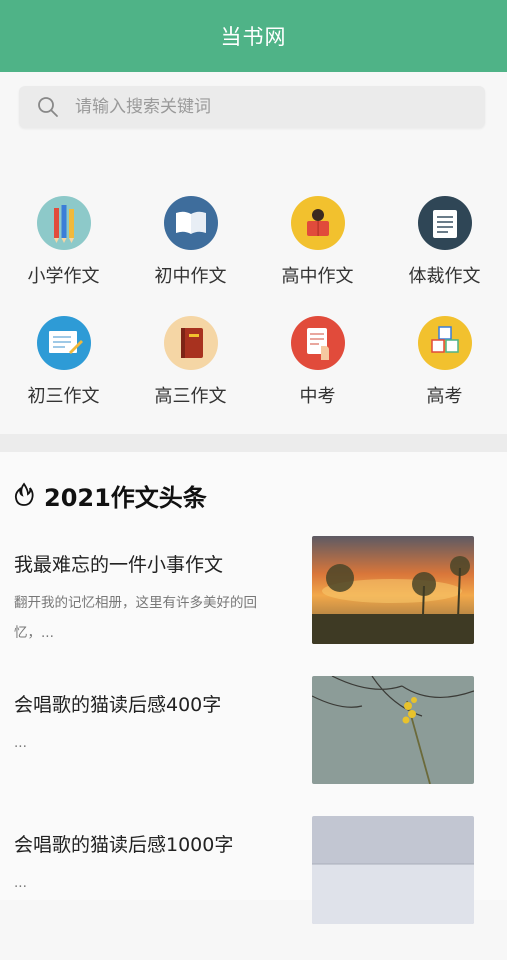 This screenshot has height=960, width=507. I want to click on app-title: 当书网, so click(253, 37).